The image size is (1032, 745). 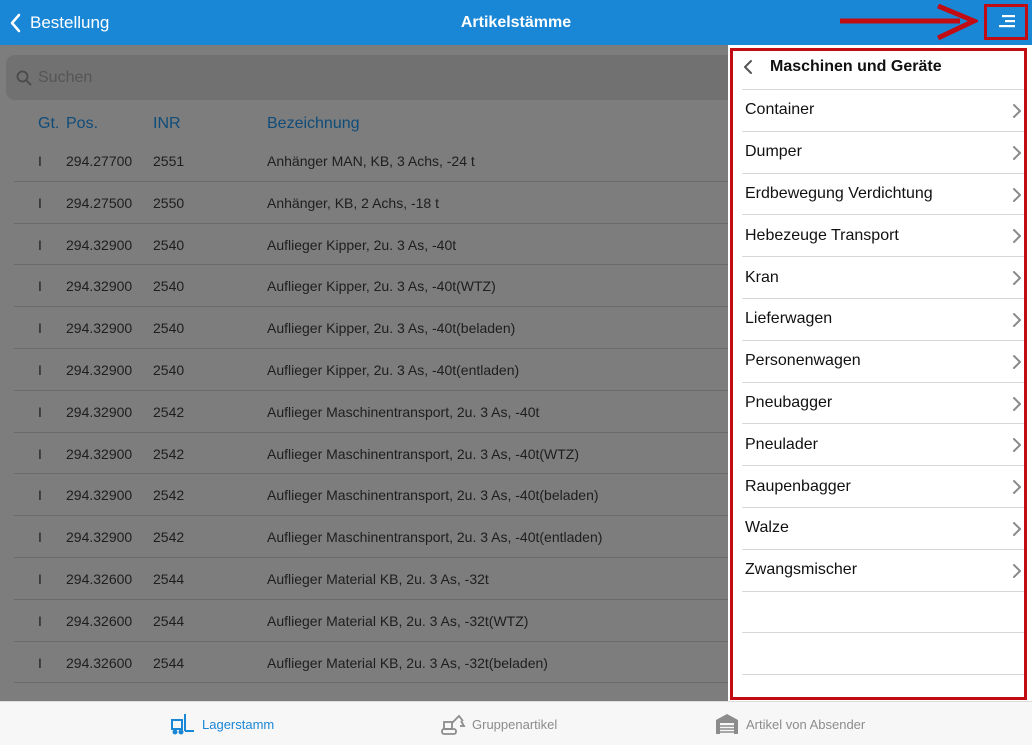 I want to click on category-label: Personenwagen, so click(x=803, y=361).